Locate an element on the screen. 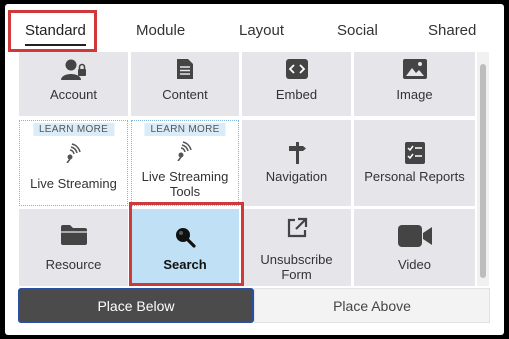 The width and height of the screenshot is (509, 339). tile-personal-reports: Personal Reports is located at coordinates (414, 163).